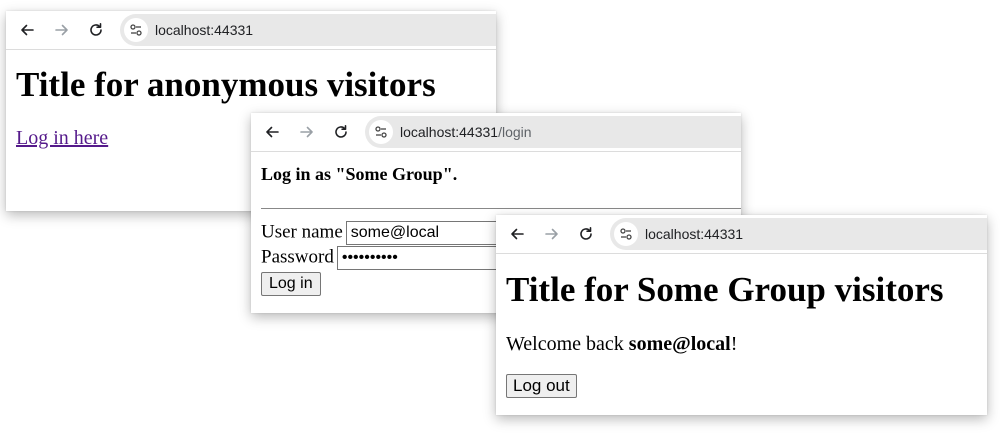 The image size is (1000, 438). I want to click on url-text: localhost:44331/login, so click(466, 132).